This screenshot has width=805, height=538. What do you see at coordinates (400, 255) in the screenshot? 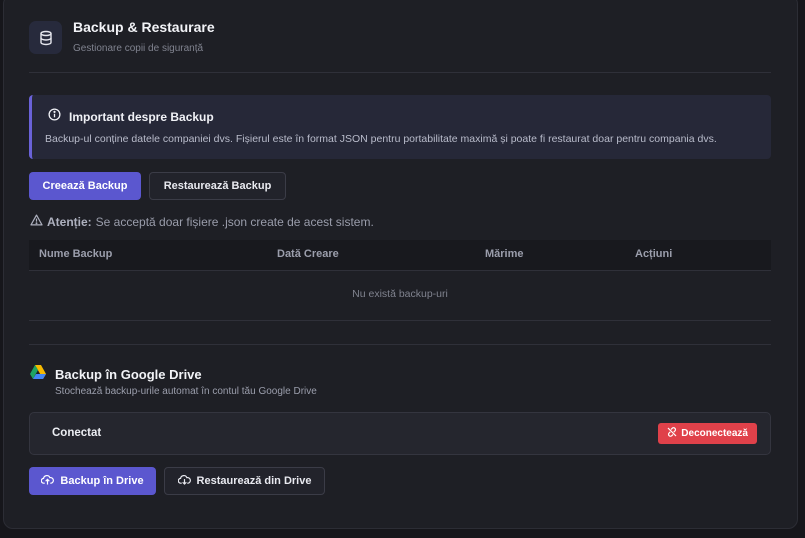
I see `backup-table-header: Nume Backup Dată Creare Mărime Acțiuni` at bounding box center [400, 255].